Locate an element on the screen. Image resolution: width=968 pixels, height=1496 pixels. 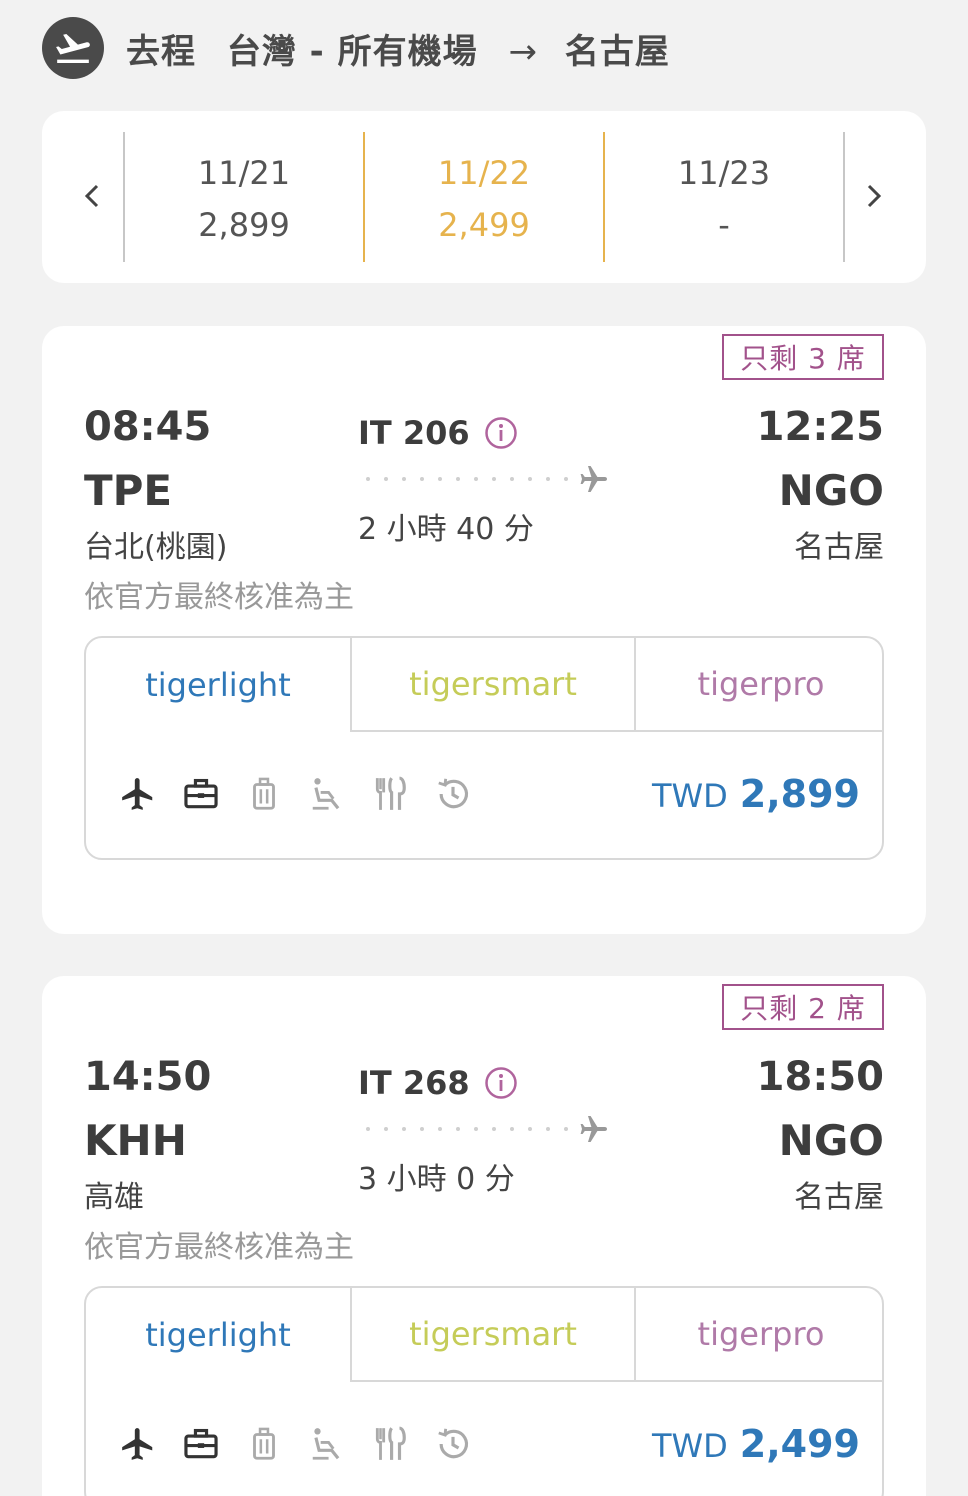
departure-code: TPE is located at coordinates (128, 490).